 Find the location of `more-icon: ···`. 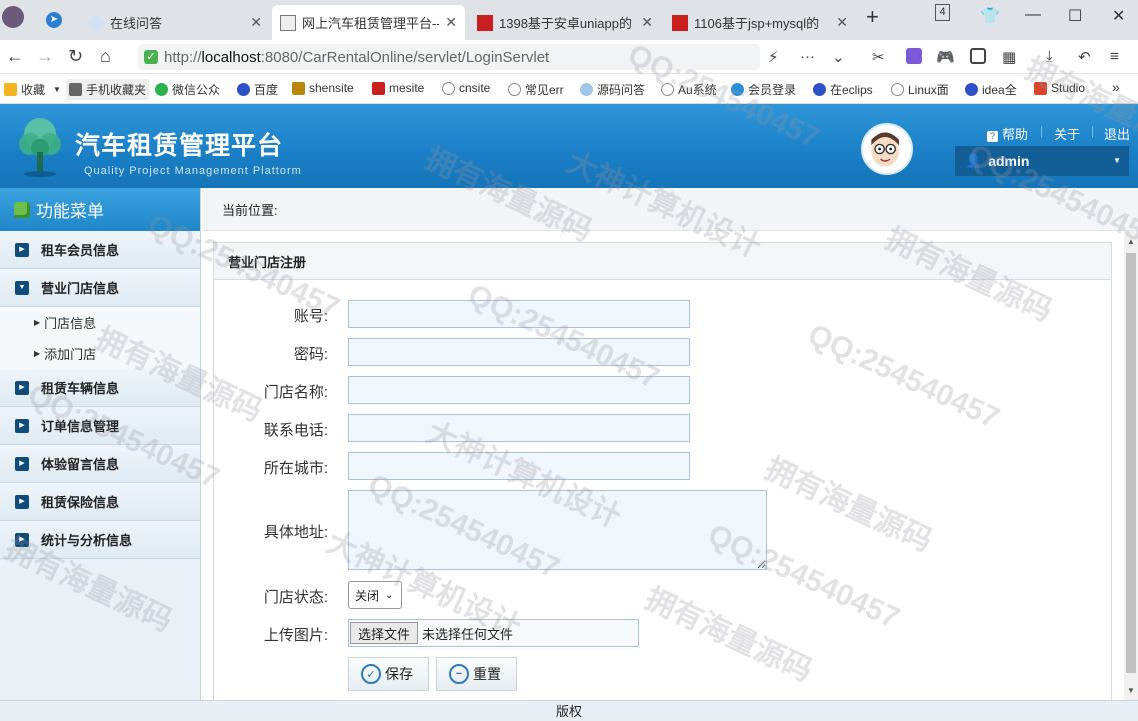

more-icon: ··· is located at coordinates (807, 56).